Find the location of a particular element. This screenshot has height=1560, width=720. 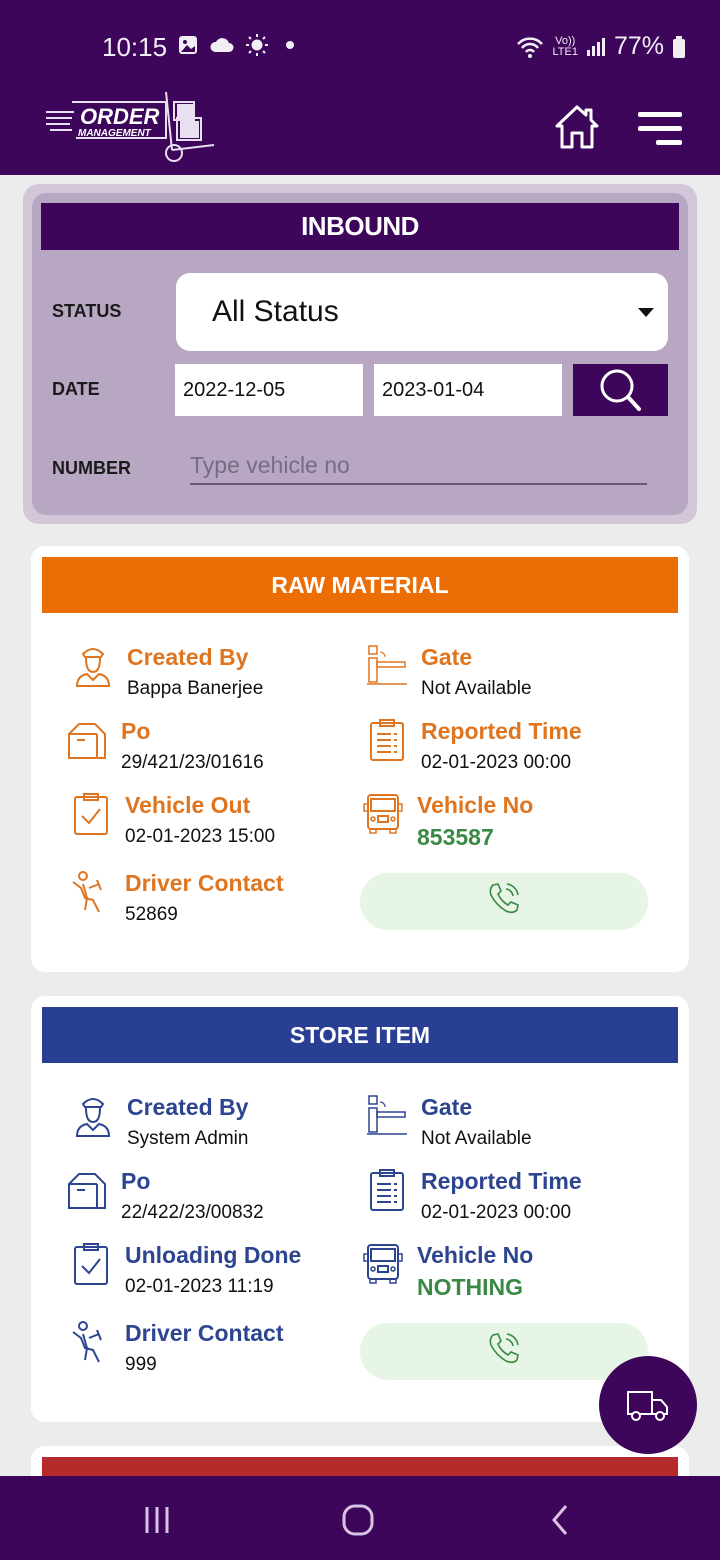

date-from-input is located at coordinates (269, 390).